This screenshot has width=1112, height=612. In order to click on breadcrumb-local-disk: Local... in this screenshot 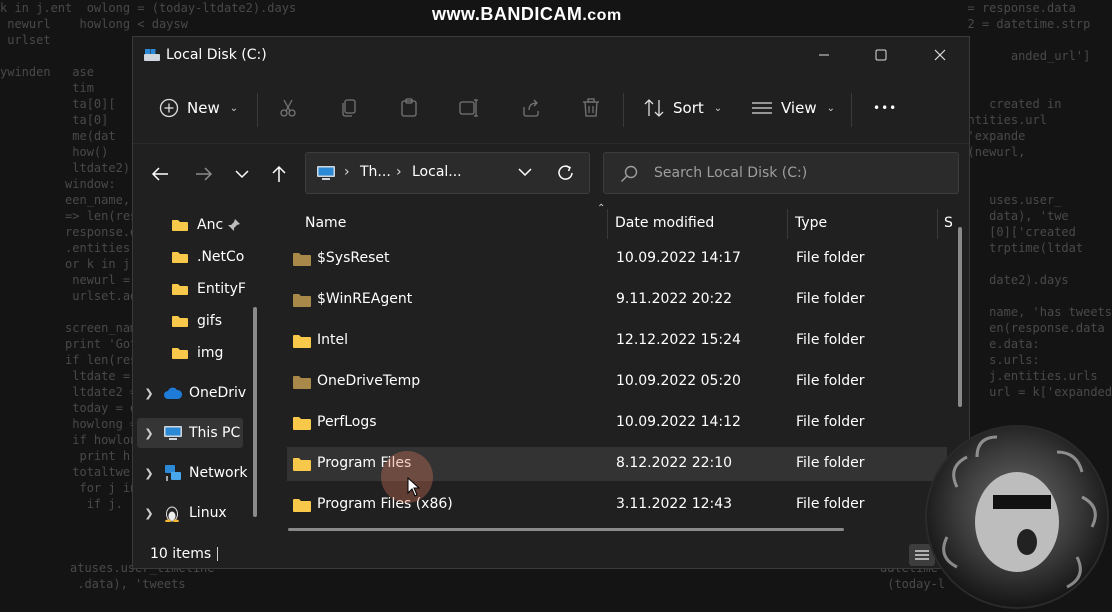, I will do `click(437, 172)`.